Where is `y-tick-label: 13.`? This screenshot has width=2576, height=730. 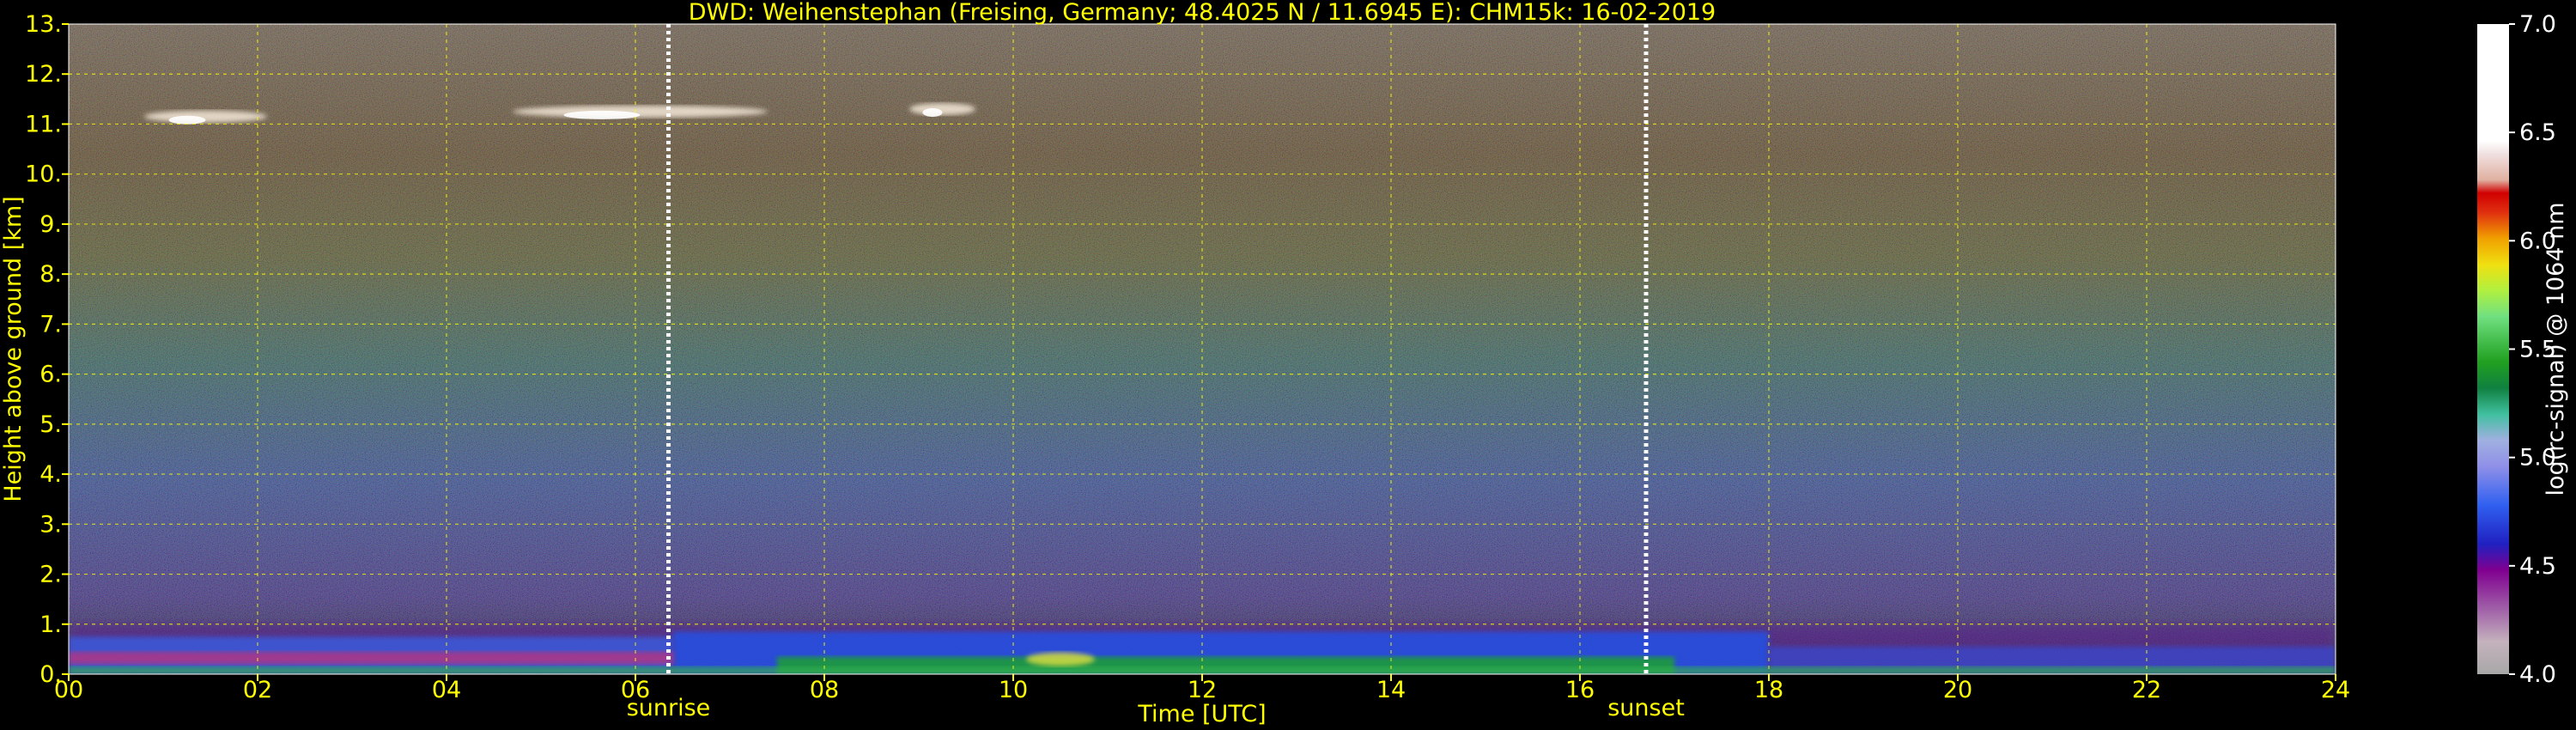
y-tick-label: 13. is located at coordinates (44, 24).